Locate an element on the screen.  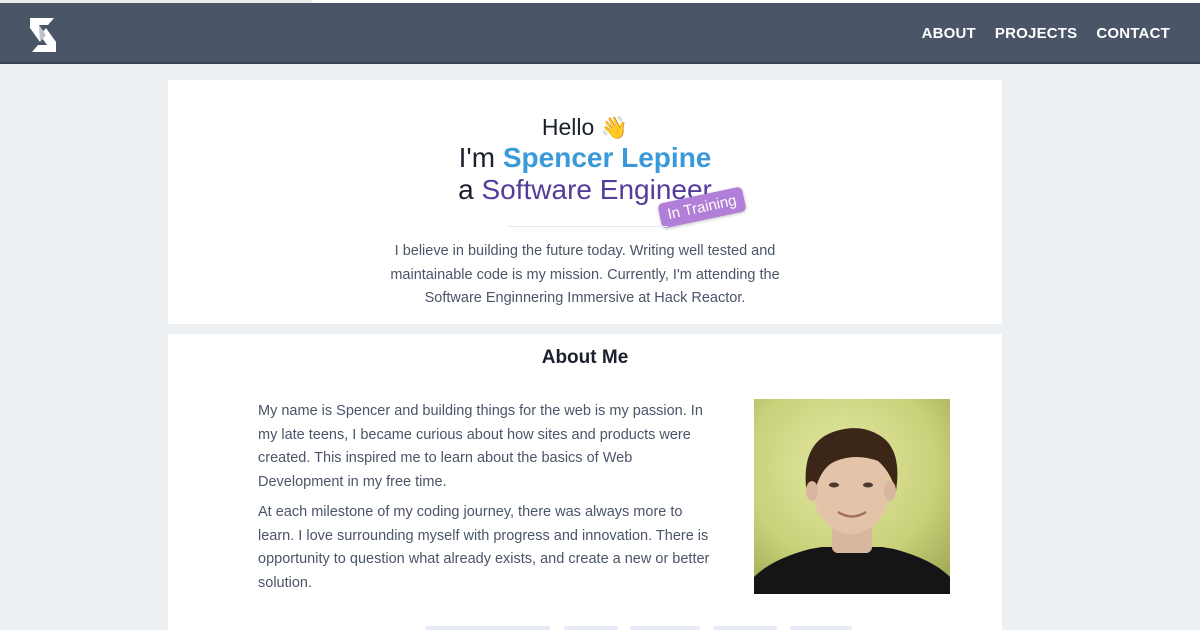
im-prefix: I'm is located at coordinates (480, 157).